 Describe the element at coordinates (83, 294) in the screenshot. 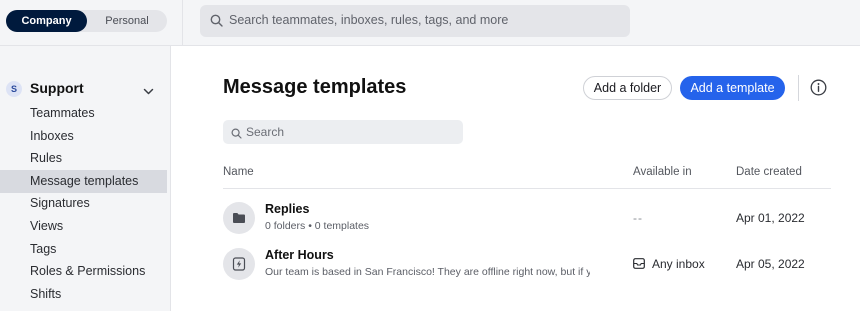

I see `sidebar-item-shifts: Shifts` at that location.